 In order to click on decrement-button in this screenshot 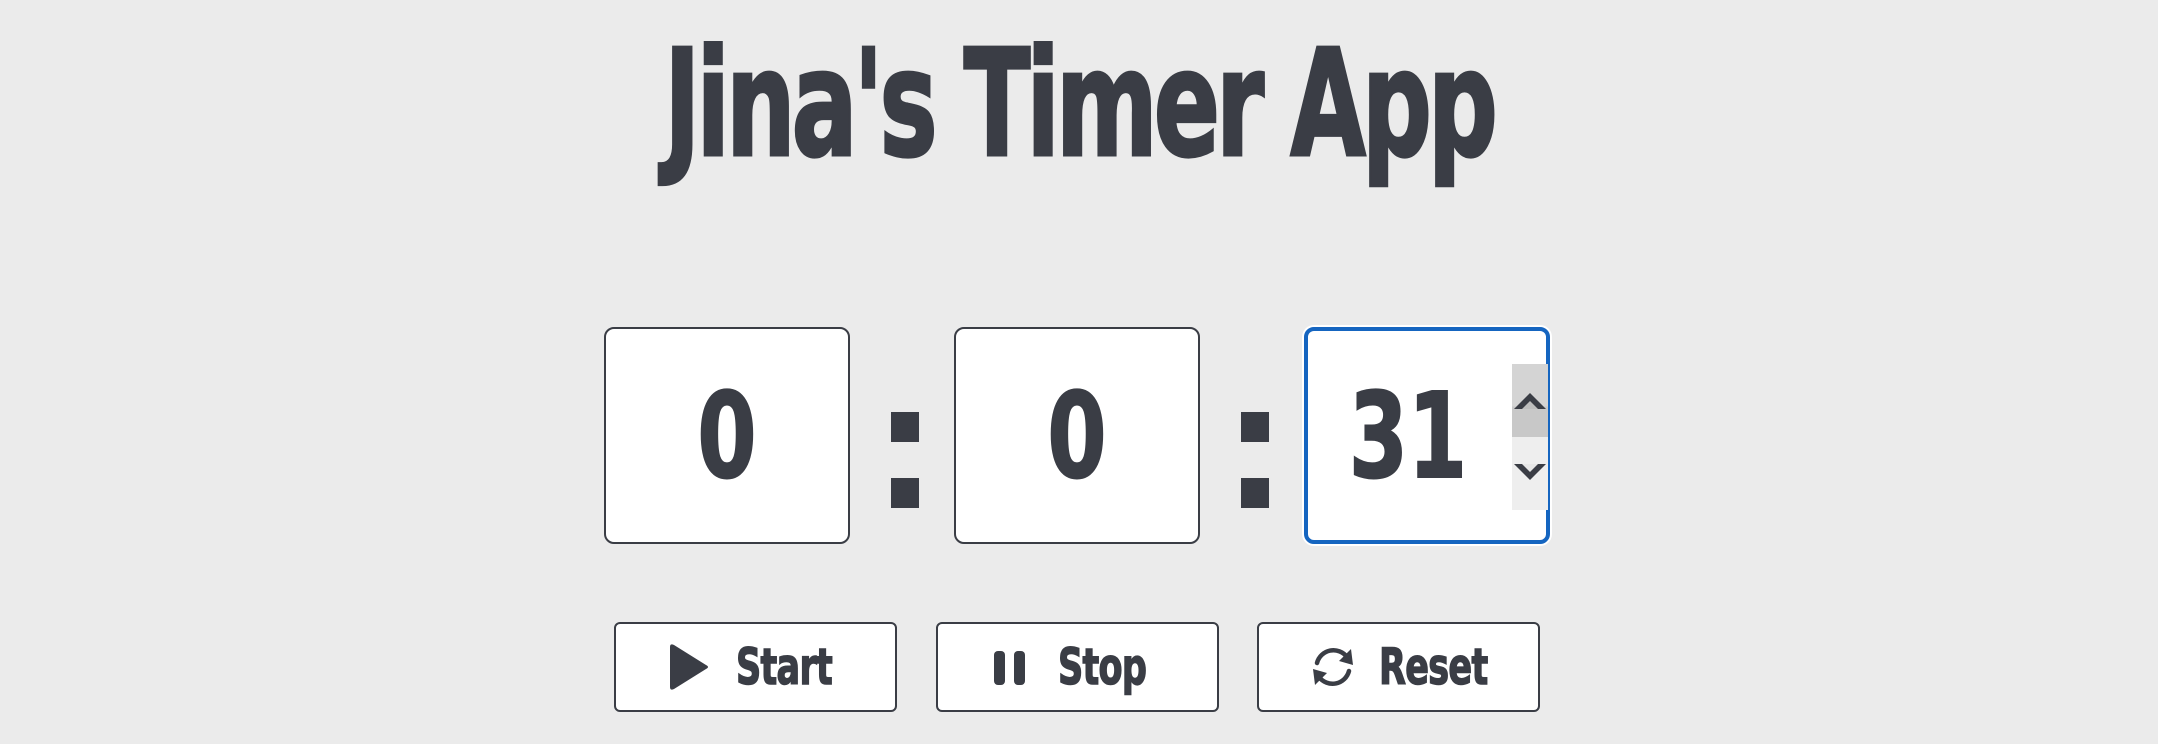, I will do `click(1530, 473)`.